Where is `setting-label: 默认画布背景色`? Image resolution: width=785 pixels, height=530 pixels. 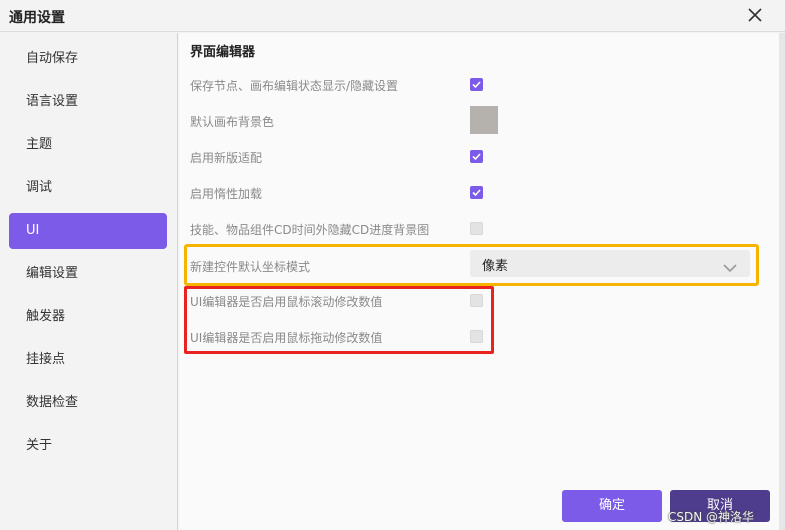
setting-label: 默认画布背景色 is located at coordinates (232, 122).